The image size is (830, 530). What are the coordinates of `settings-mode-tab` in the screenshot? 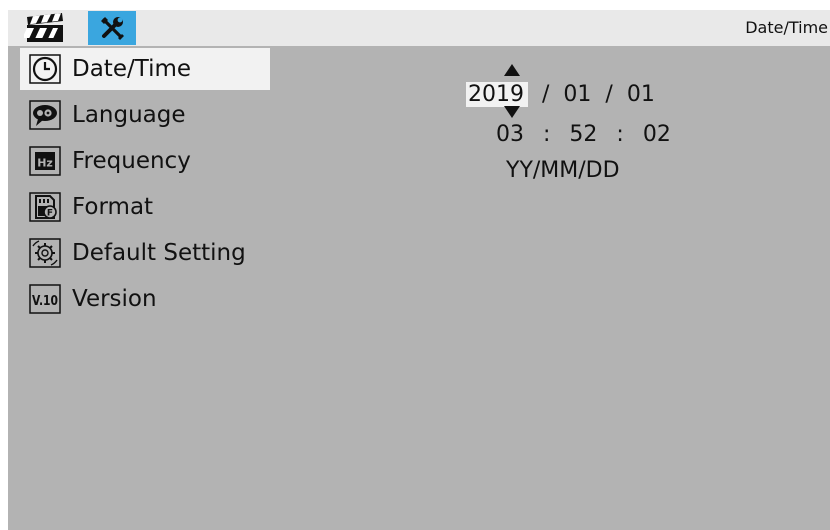 It's located at (112, 28).